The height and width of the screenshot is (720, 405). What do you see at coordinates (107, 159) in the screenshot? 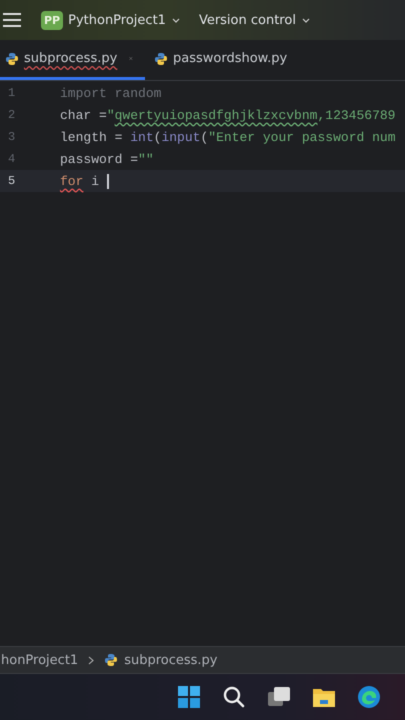
I see `code-line: password =""` at bounding box center [107, 159].